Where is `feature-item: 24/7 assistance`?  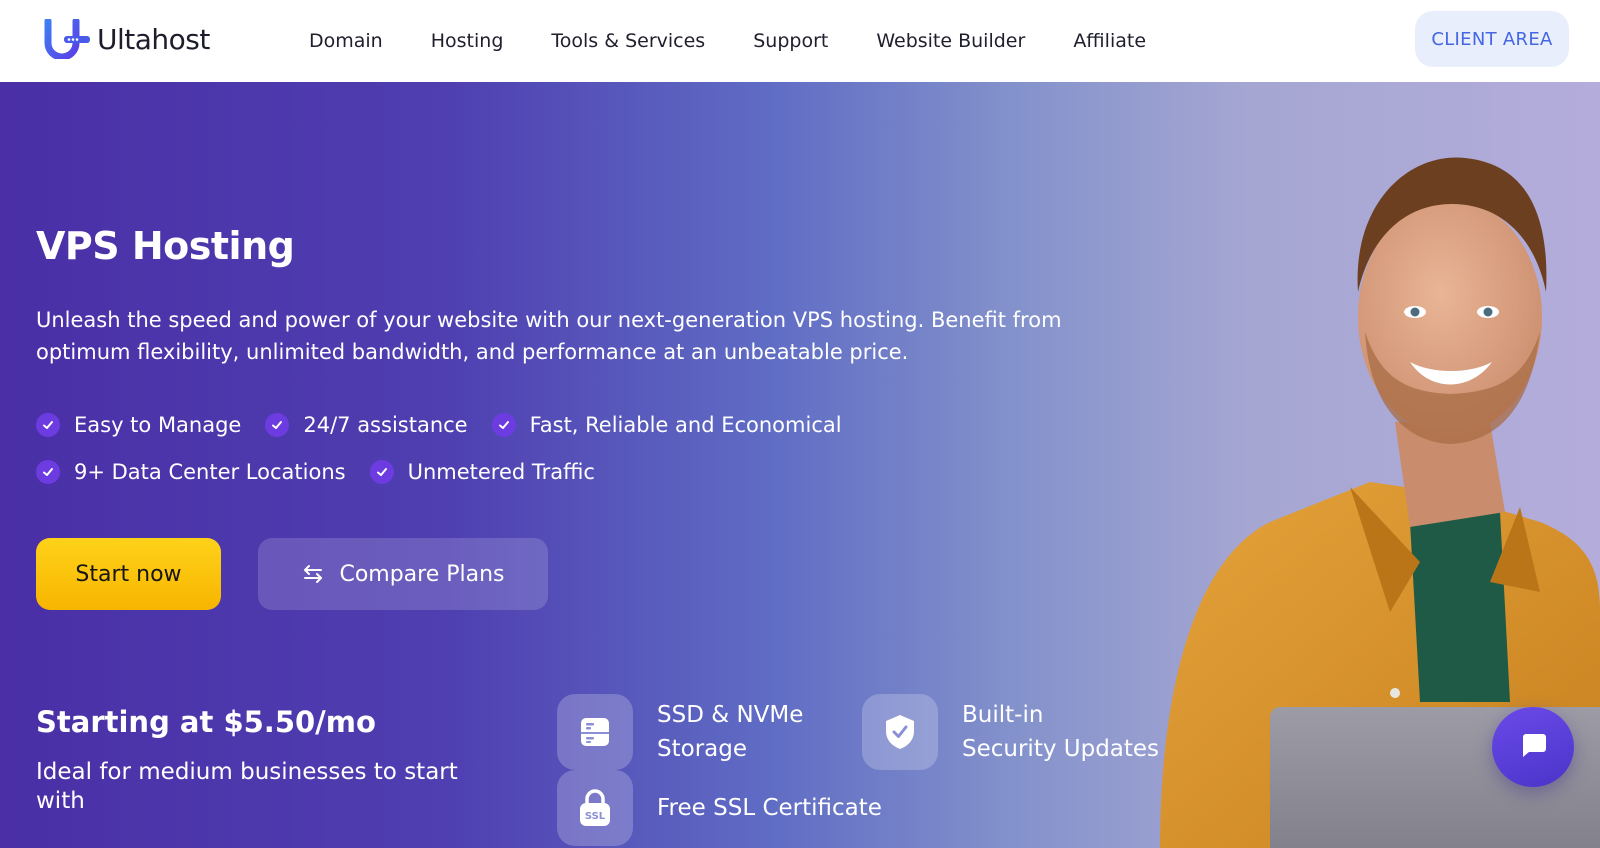 feature-item: 24/7 assistance is located at coordinates (366, 425).